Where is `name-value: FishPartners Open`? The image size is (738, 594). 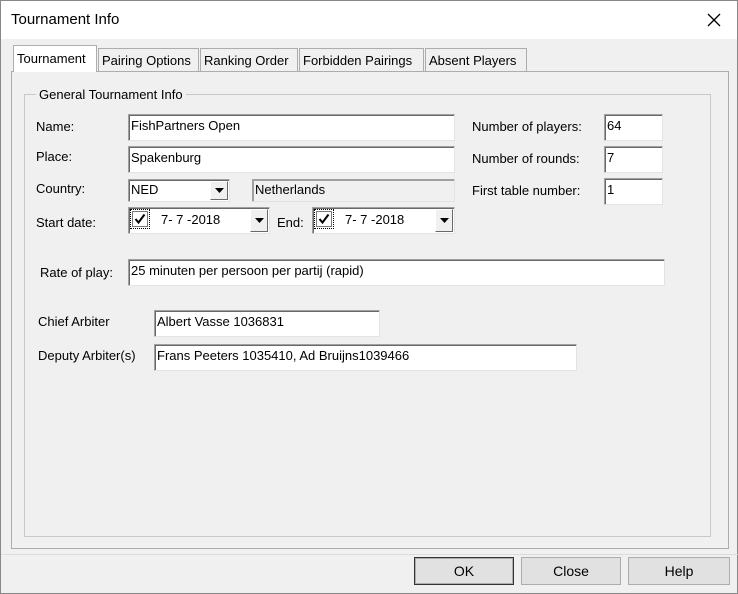 name-value: FishPartners Open is located at coordinates (186, 125).